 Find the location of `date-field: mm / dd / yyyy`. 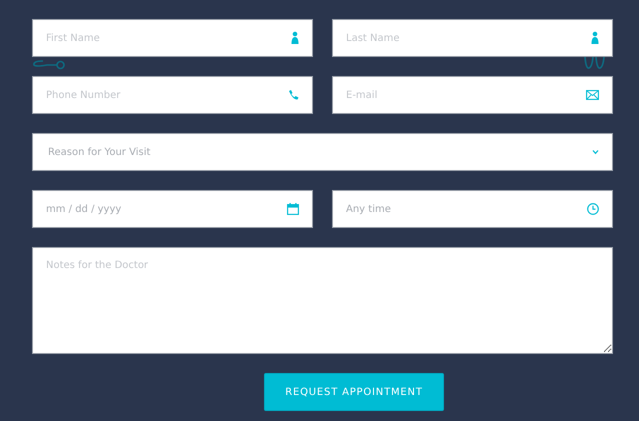

date-field: mm / dd / yyyy is located at coordinates (172, 209).